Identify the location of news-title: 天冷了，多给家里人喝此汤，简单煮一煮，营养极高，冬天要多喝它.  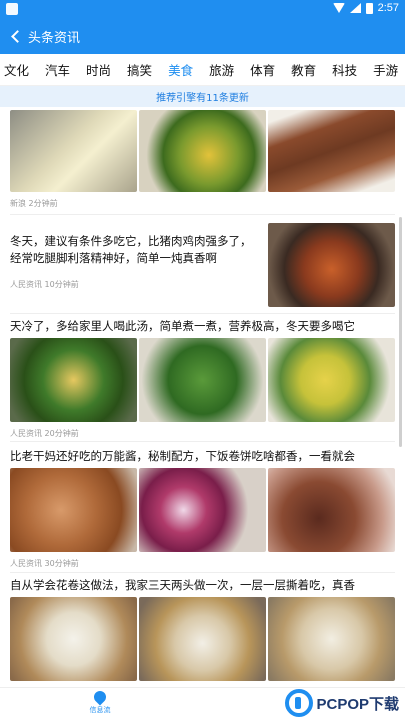
(182, 326).